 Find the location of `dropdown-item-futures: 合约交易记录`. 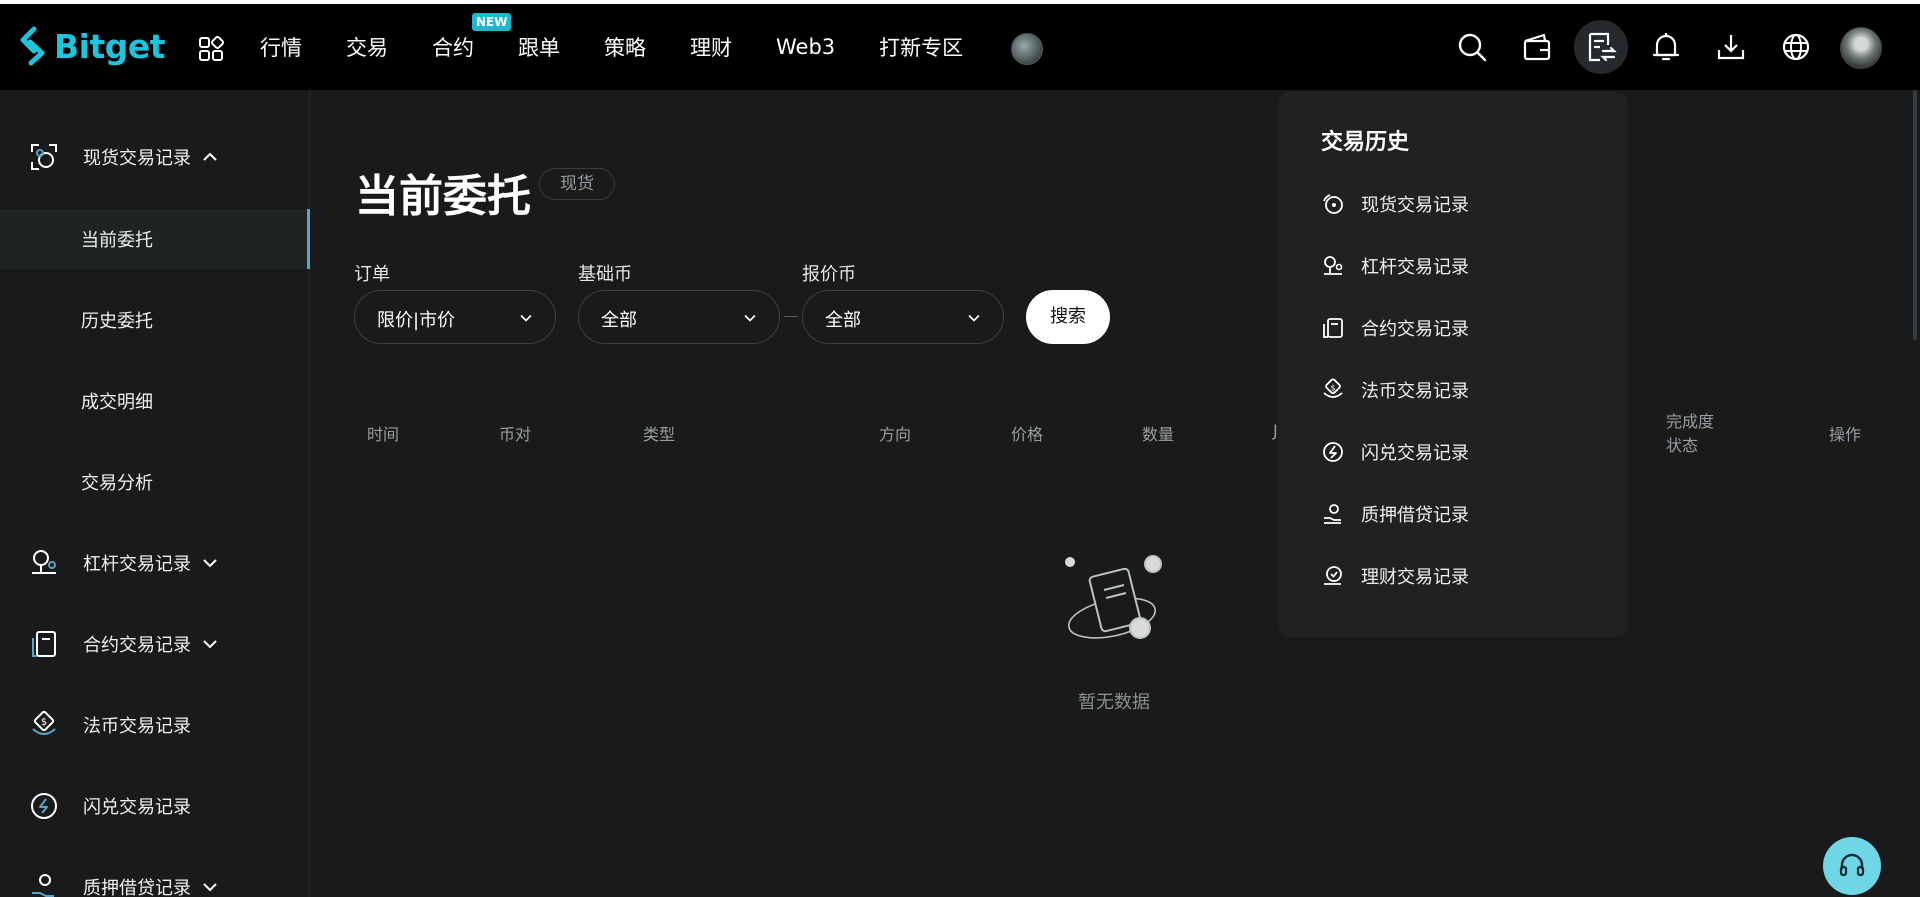

dropdown-item-futures: 合约交易记录 is located at coordinates (1471, 328).